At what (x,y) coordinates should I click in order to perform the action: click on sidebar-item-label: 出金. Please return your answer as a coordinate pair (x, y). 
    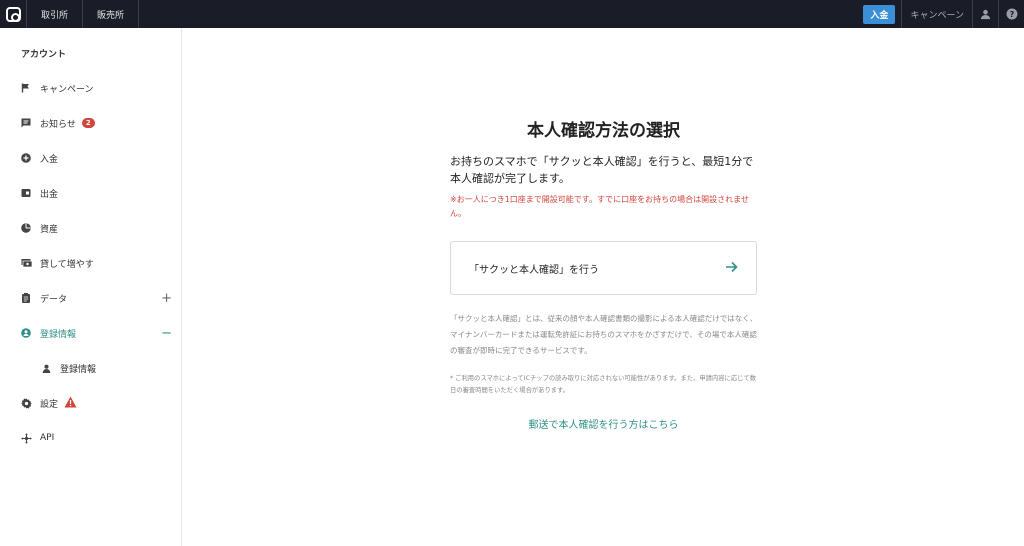
    Looking at the image, I should click on (49, 194).